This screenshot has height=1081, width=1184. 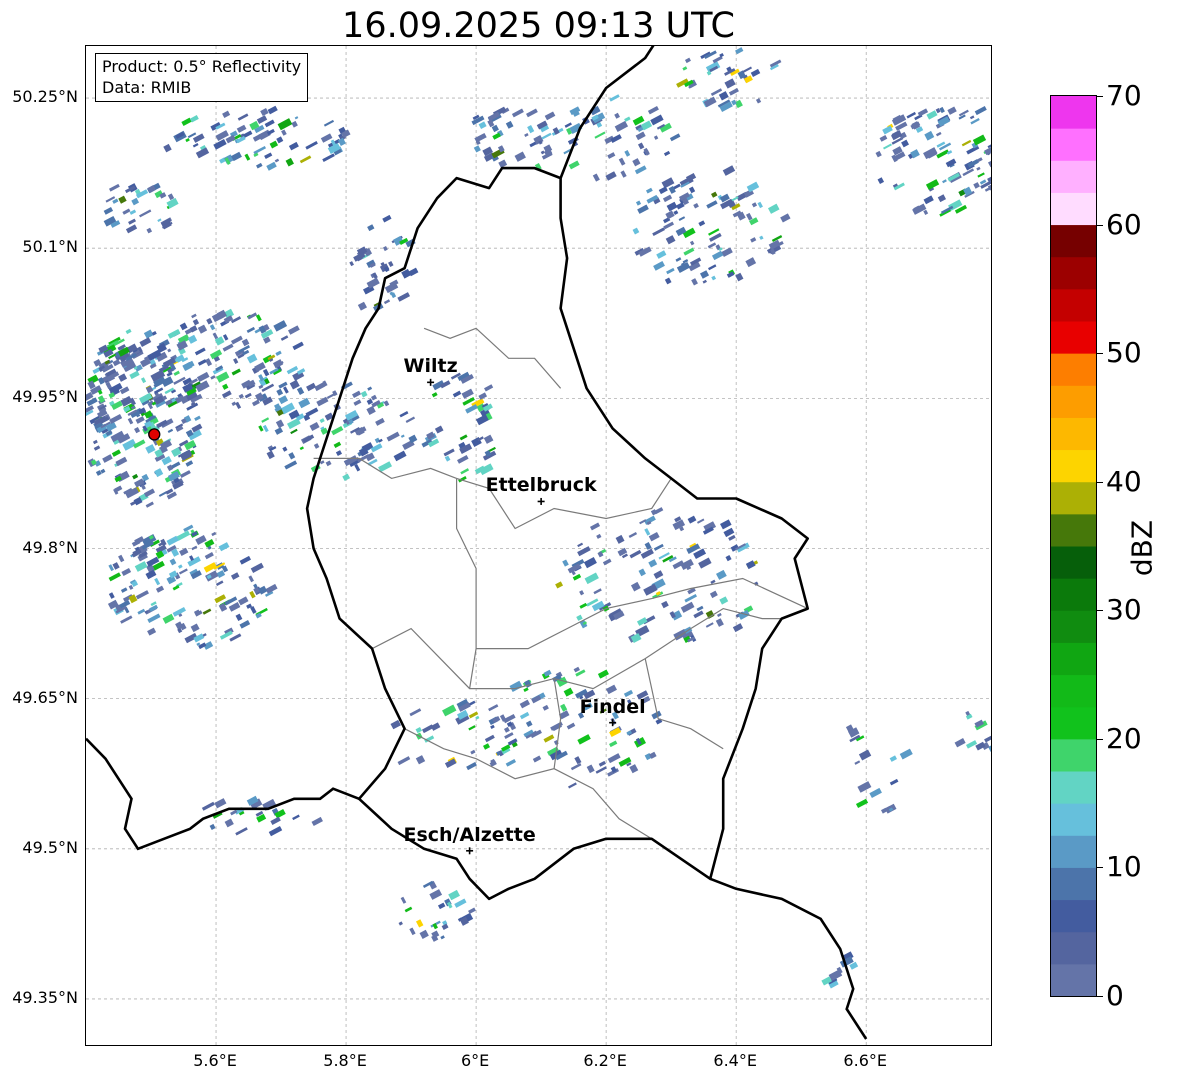 I want to click on lat-tick-label: 49.5°N, so click(x=50, y=847).